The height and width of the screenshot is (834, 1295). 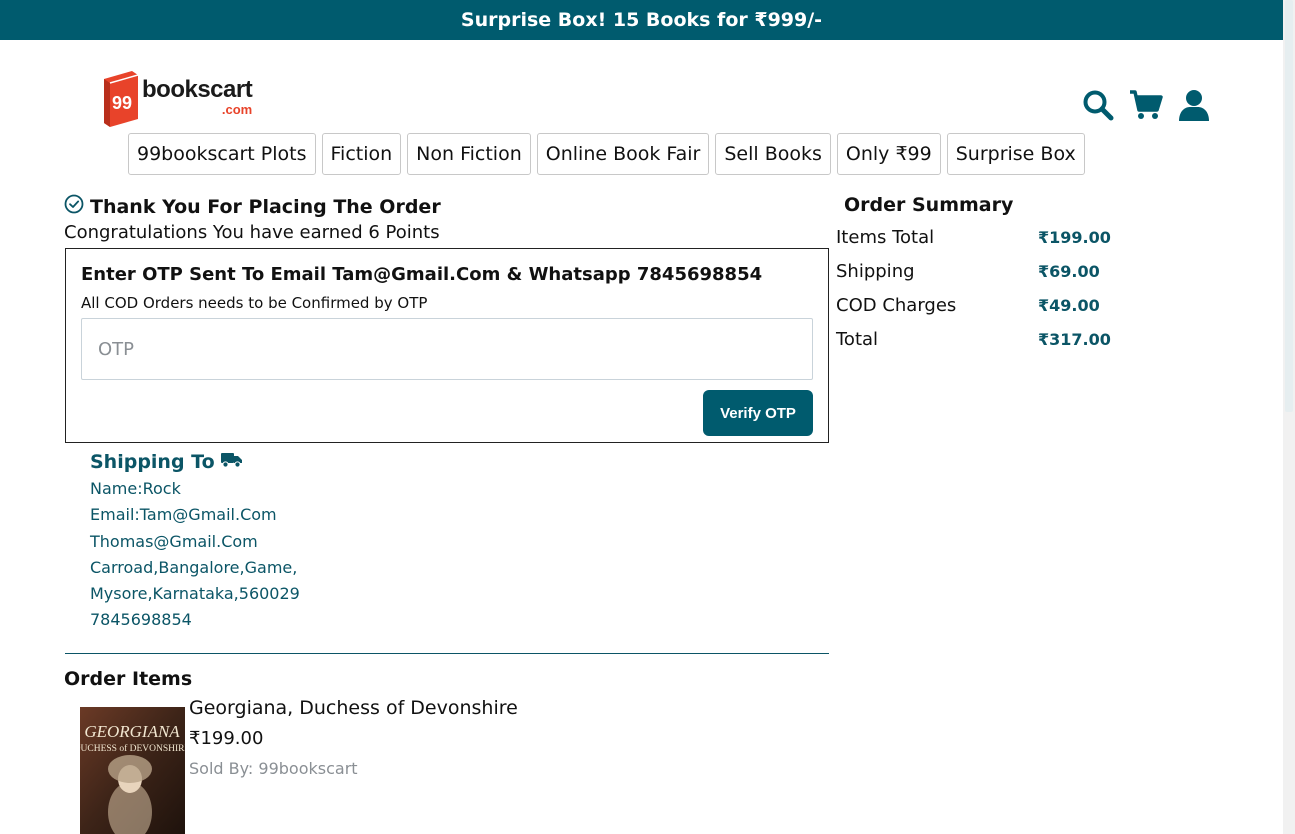 What do you see at coordinates (1098, 105) in the screenshot?
I see `search-icon` at bounding box center [1098, 105].